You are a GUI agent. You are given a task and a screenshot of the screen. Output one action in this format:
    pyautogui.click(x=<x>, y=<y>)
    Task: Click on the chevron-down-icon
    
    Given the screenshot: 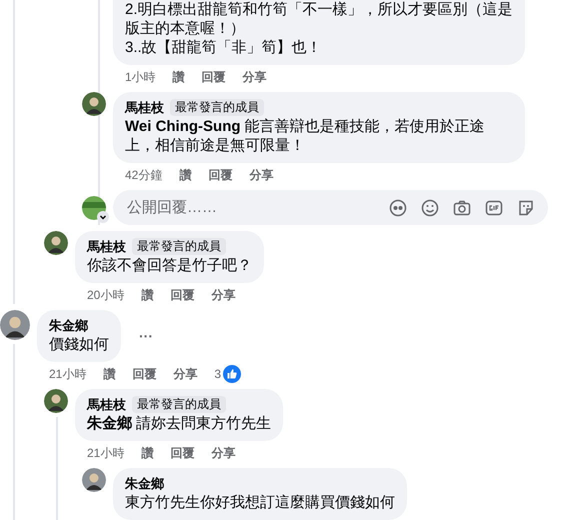 What is the action you would take?
    pyautogui.click(x=103, y=216)
    